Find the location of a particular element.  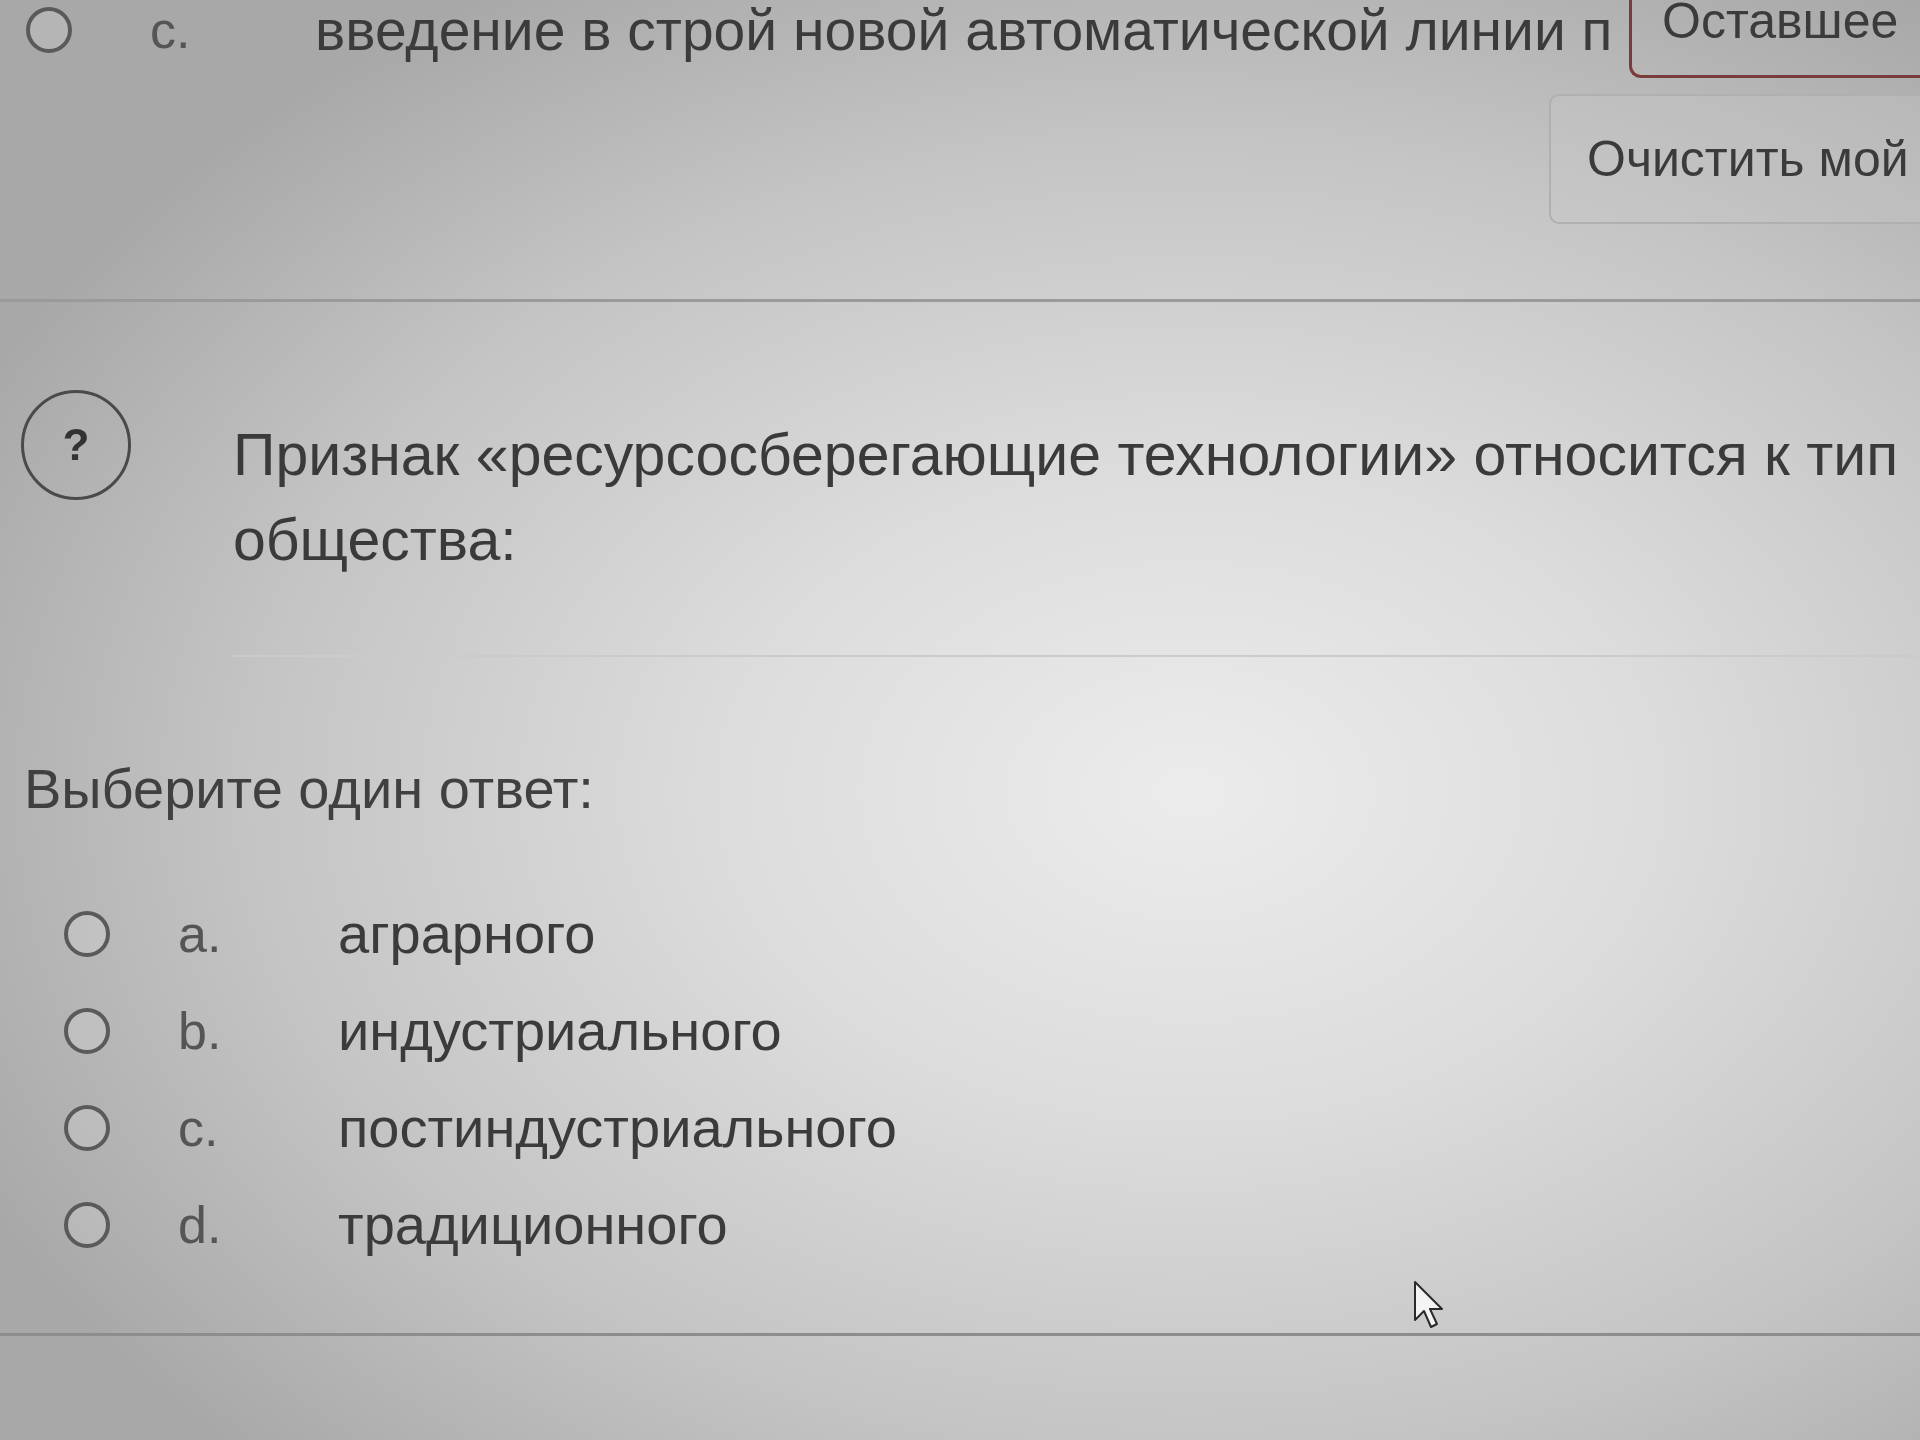

answer-prompt: Выберите один ответ: is located at coordinates (309, 789).